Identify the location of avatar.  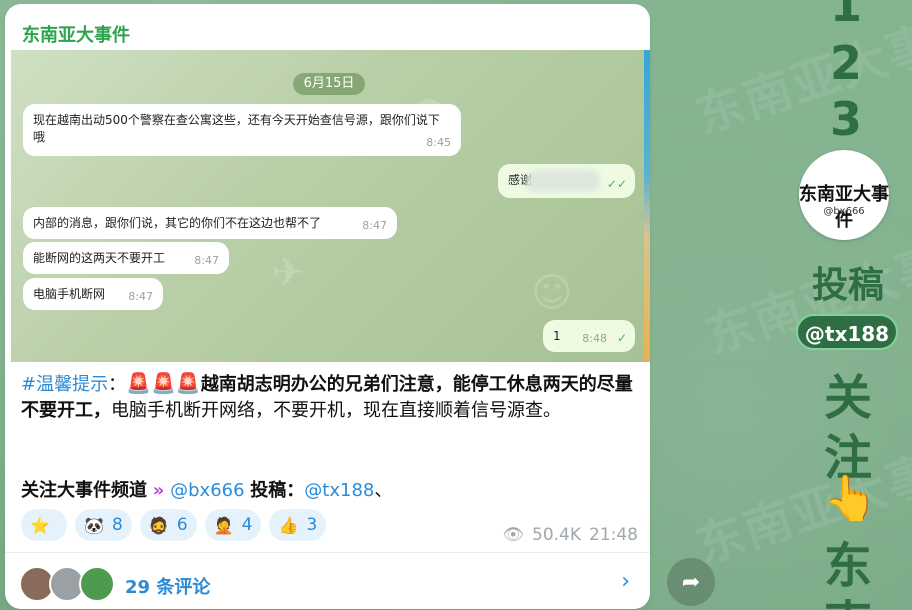
(97, 584).